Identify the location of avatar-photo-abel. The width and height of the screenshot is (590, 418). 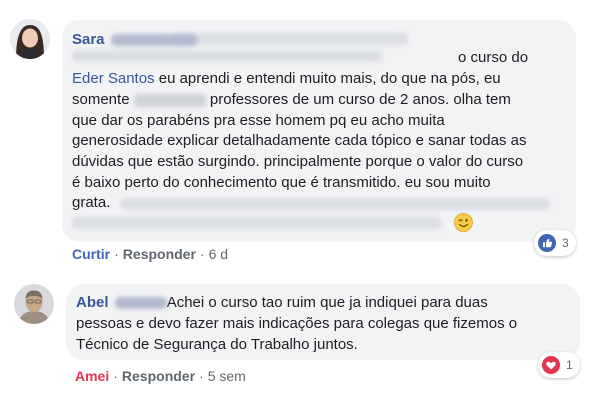
(34, 304).